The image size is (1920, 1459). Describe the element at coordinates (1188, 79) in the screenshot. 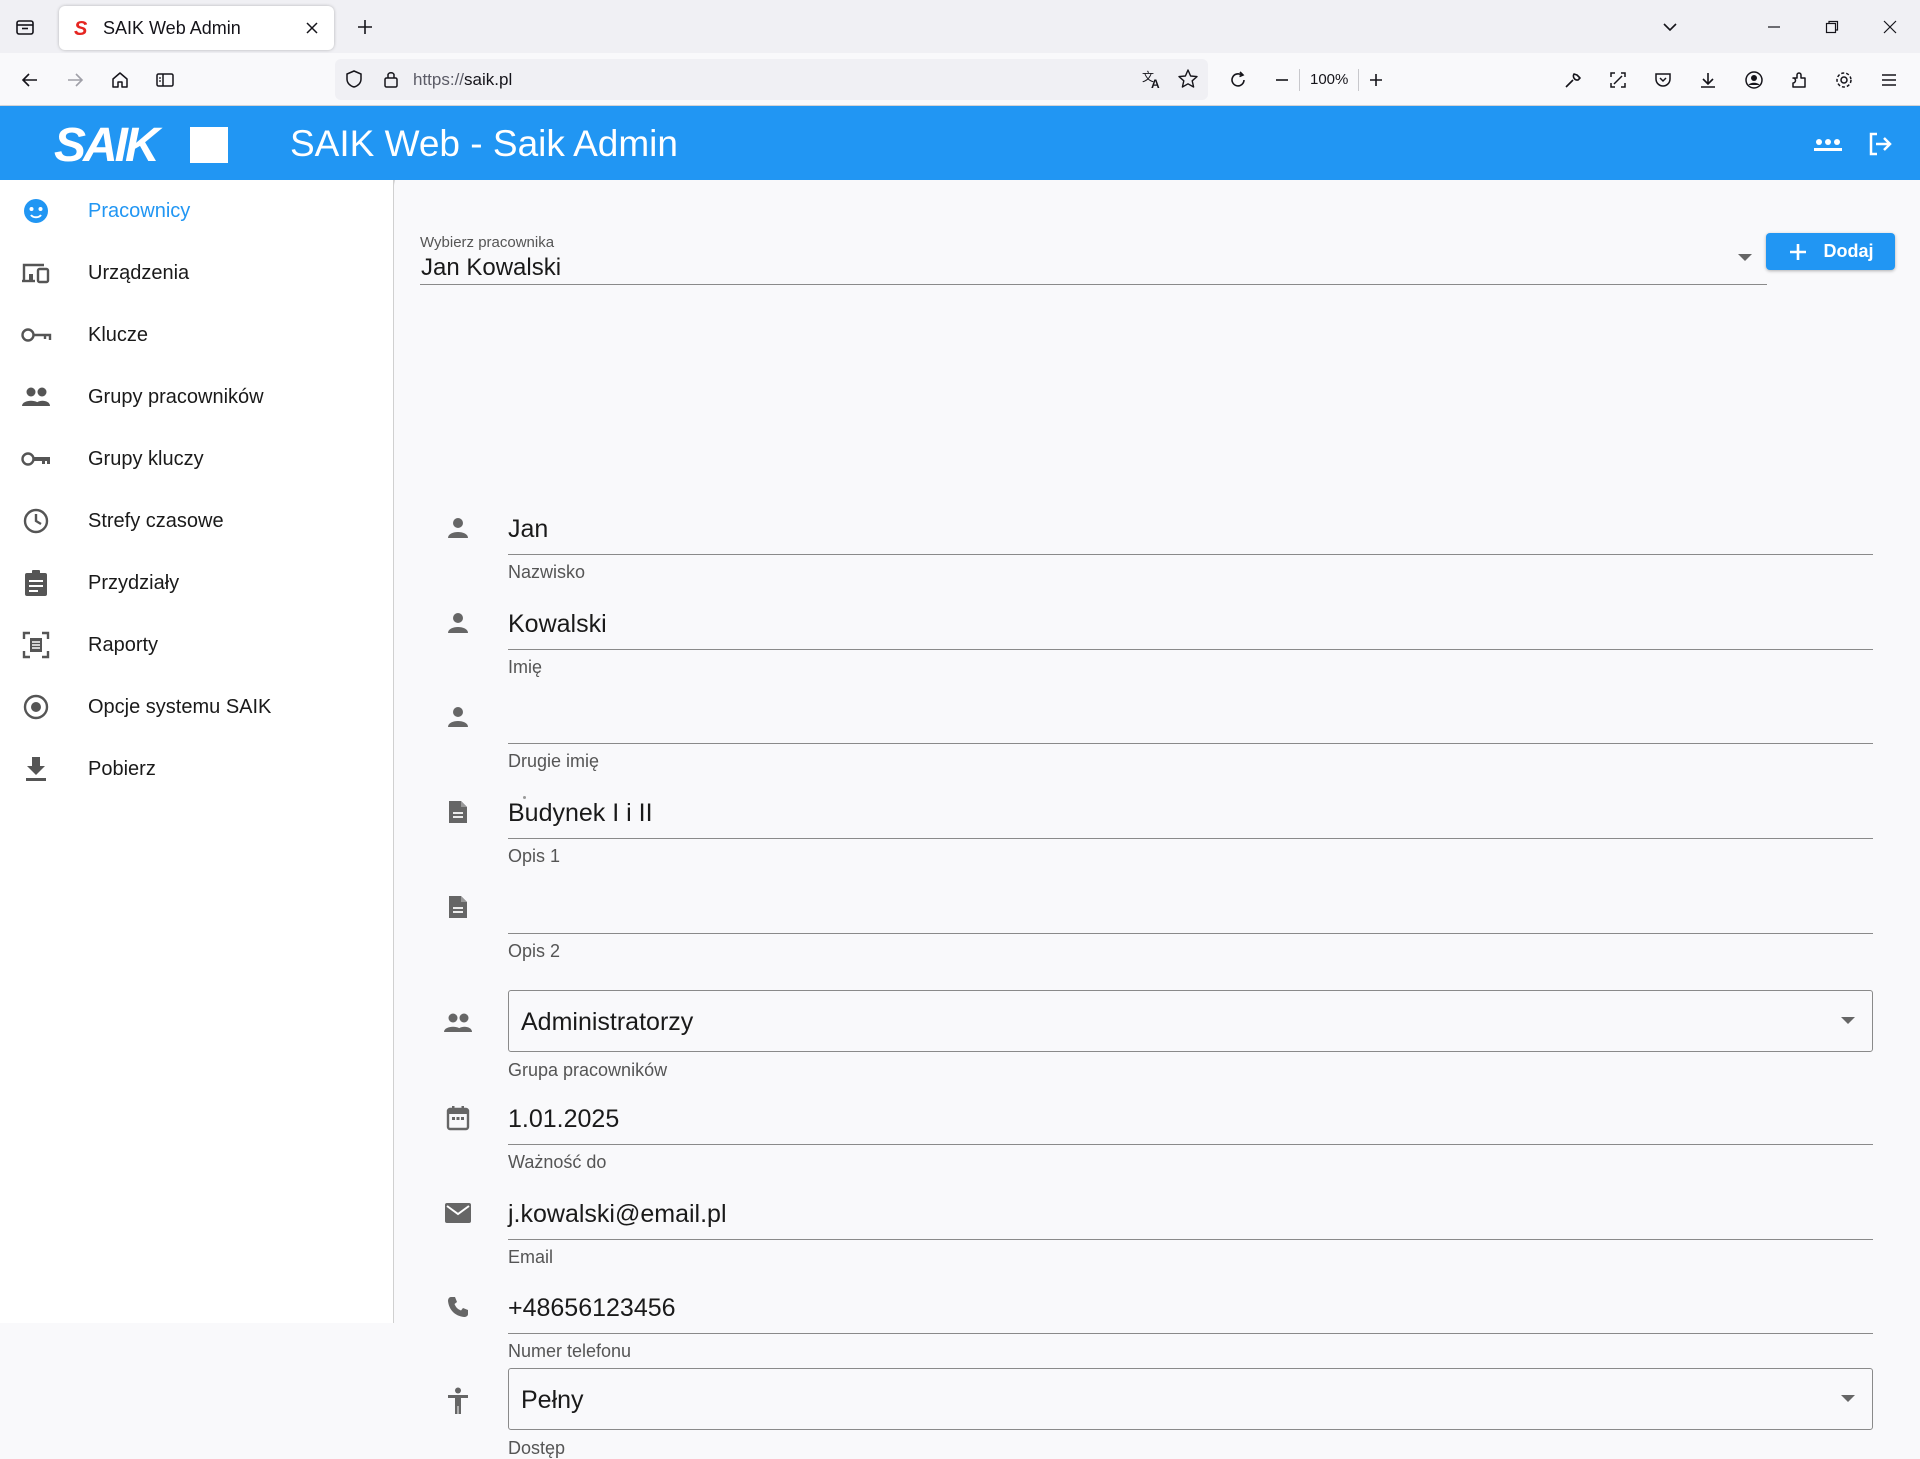

I see `bookmark-star-icon` at that location.